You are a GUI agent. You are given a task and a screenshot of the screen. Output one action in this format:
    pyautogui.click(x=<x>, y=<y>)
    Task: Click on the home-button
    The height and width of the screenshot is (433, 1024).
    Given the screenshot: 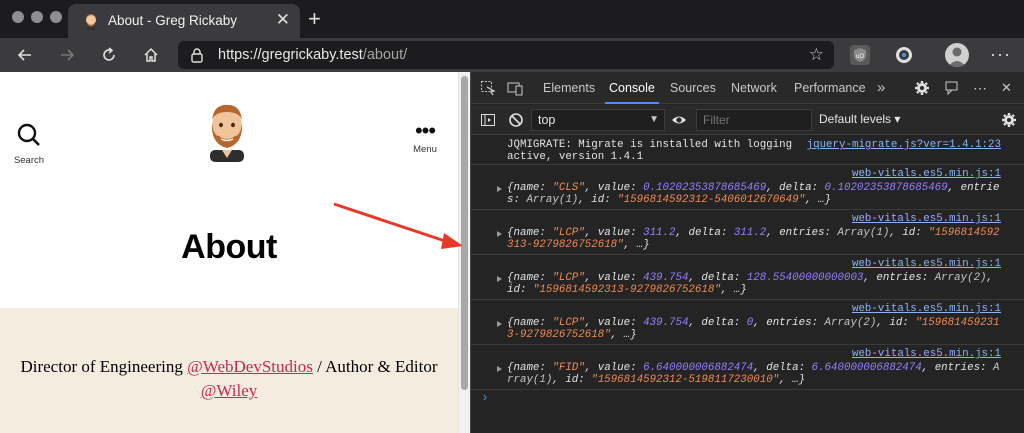 What is the action you would take?
    pyautogui.click(x=151, y=55)
    